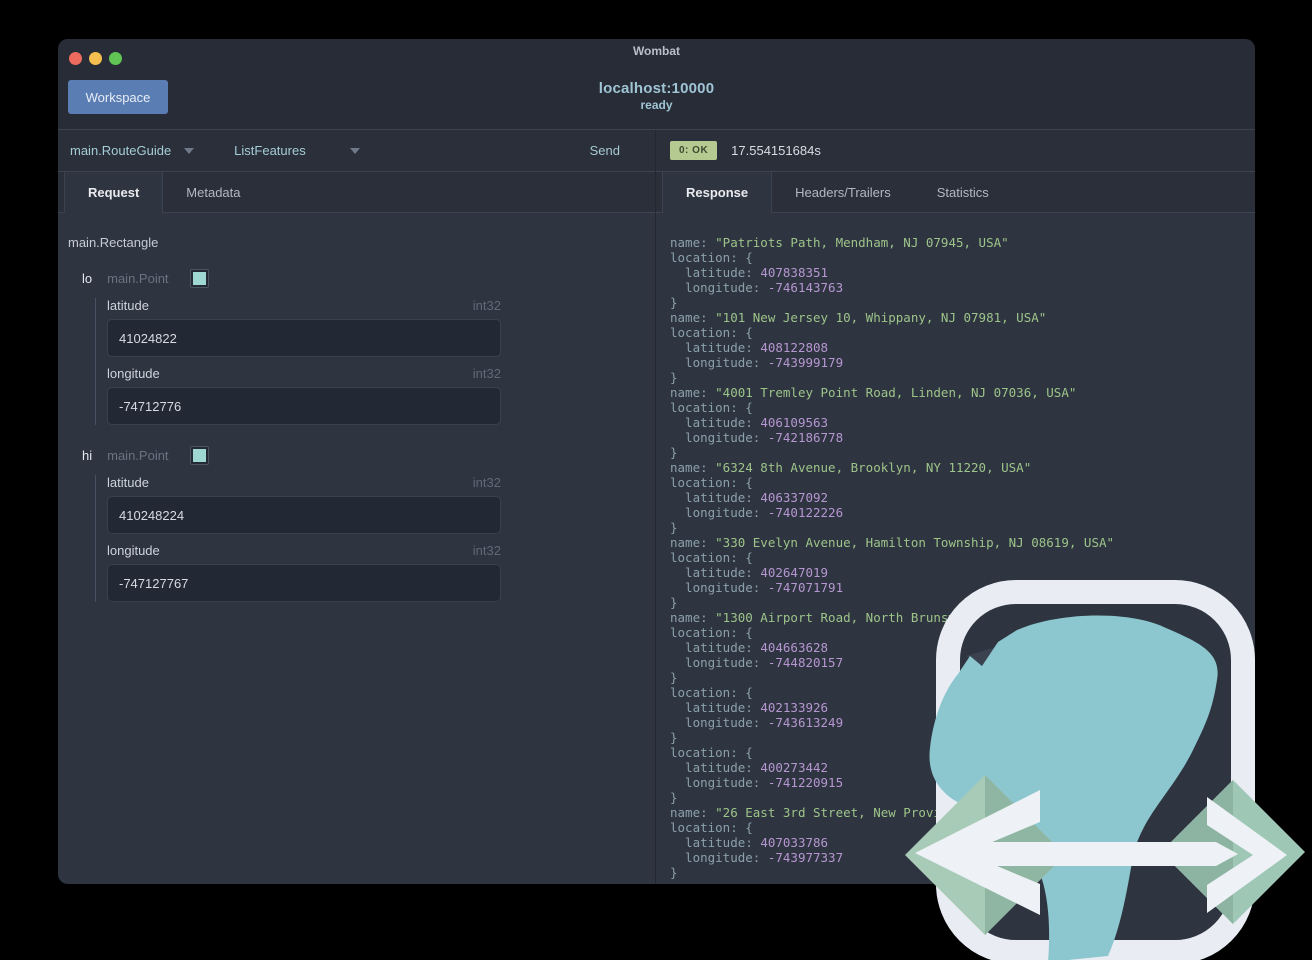 Image resolution: width=1312 pixels, height=960 pixels. I want to click on tab-request: Request, so click(114, 192).